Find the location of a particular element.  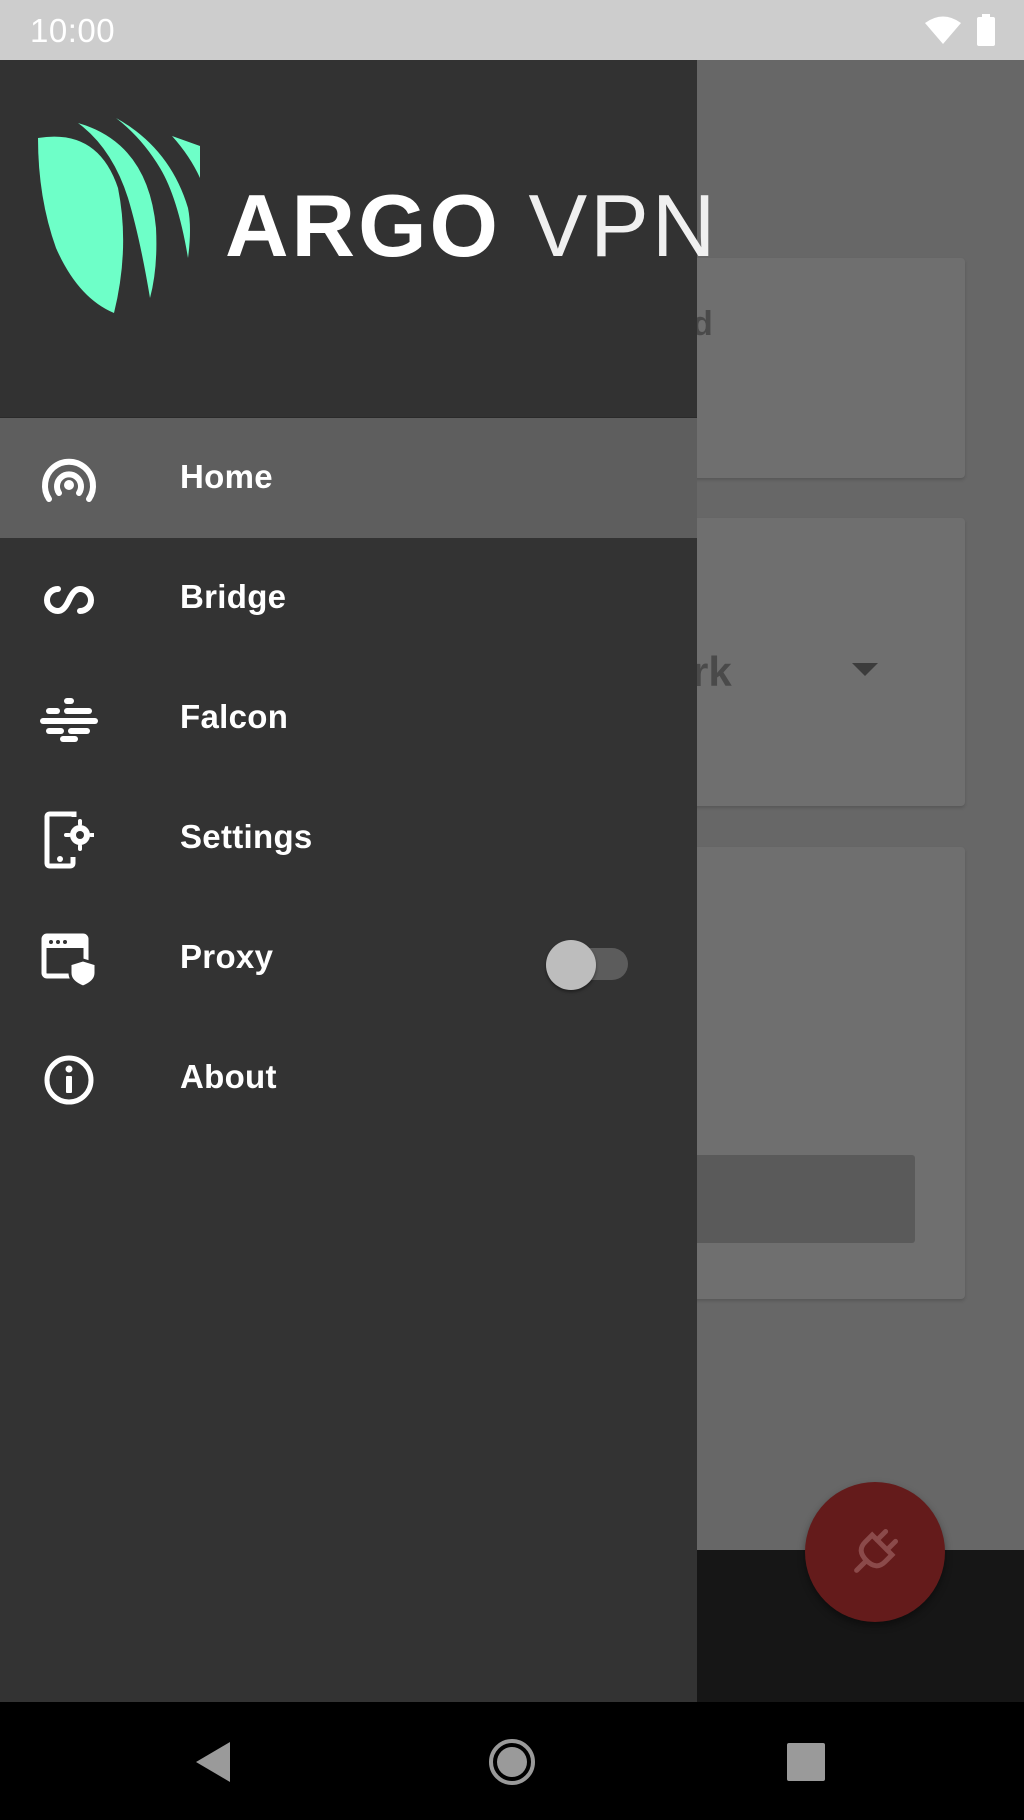

menu-item-proxy: Proxy is located at coordinates (348, 958).